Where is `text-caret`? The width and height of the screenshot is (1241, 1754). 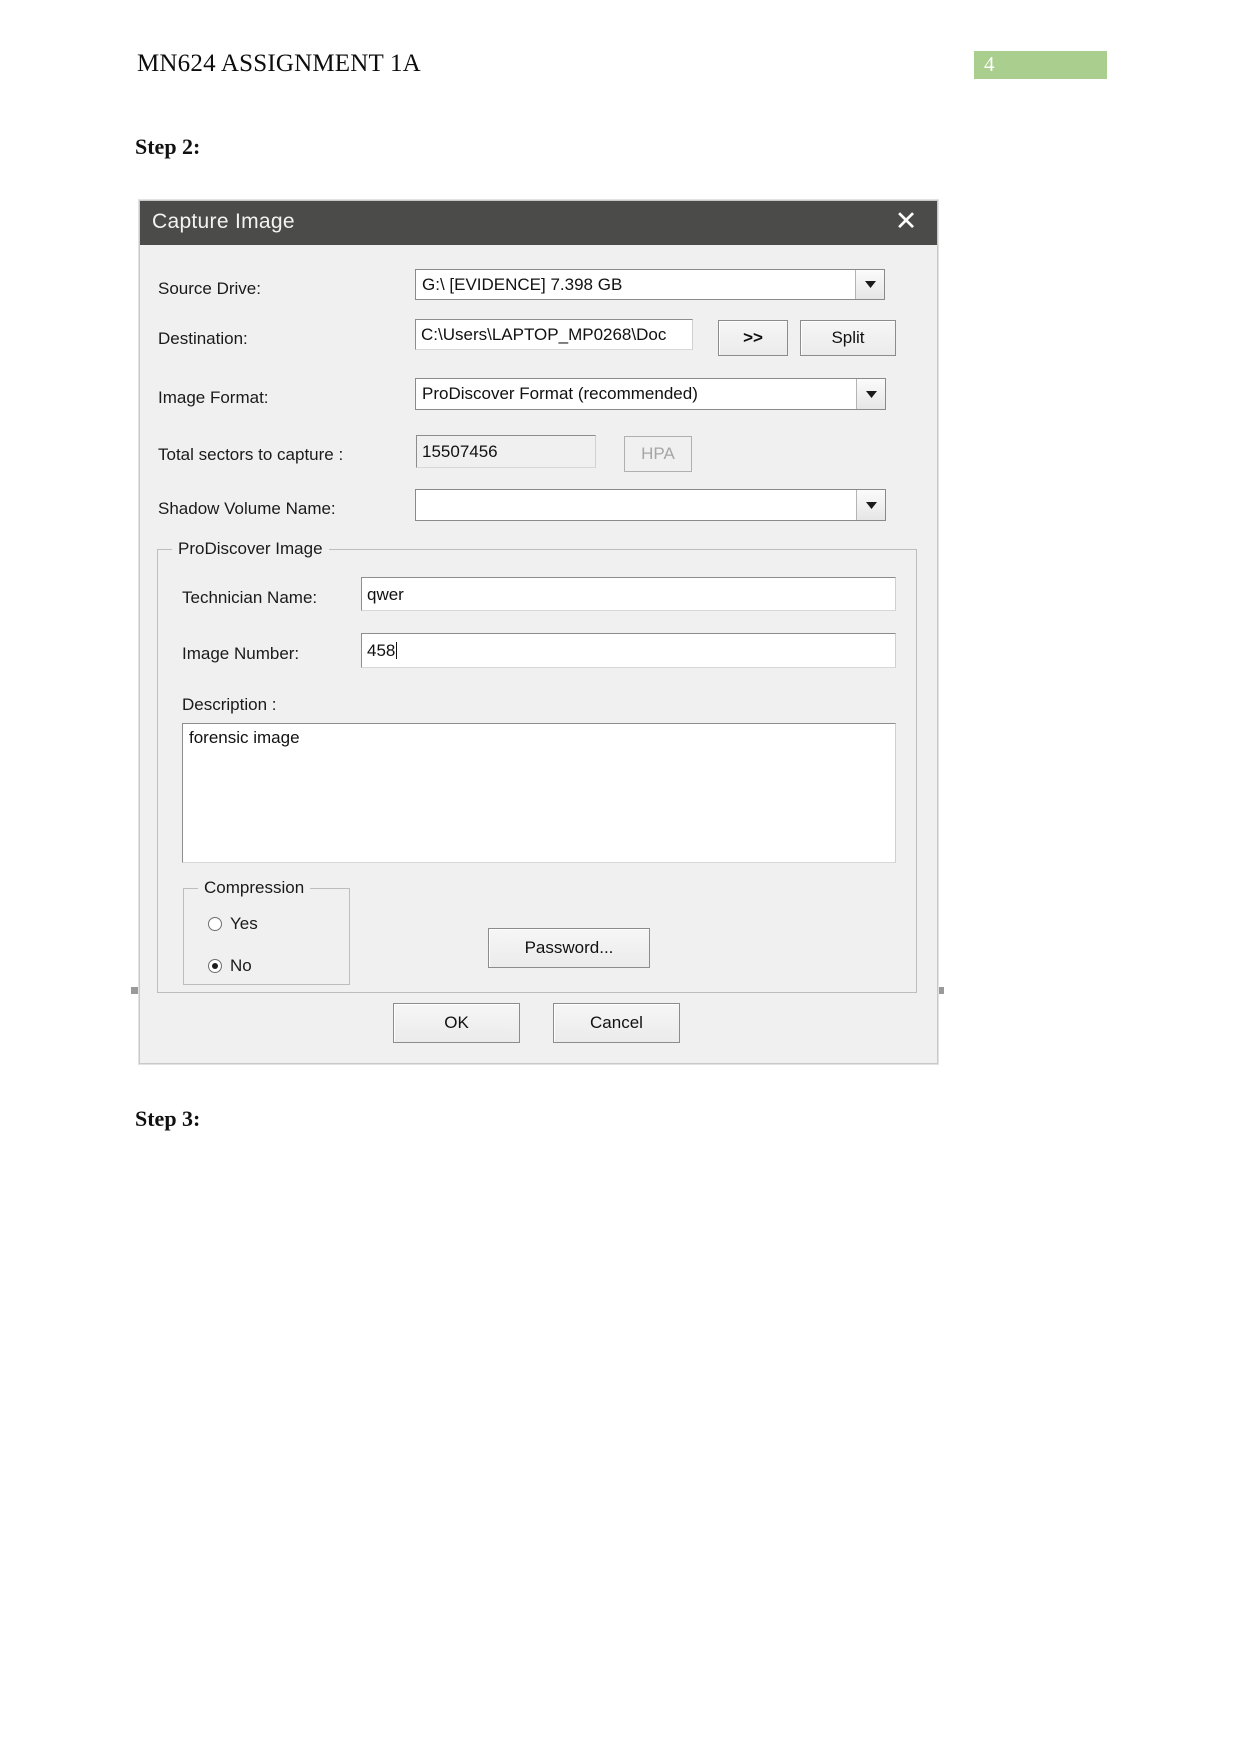
text-caret is located at coordinates (397, 650).